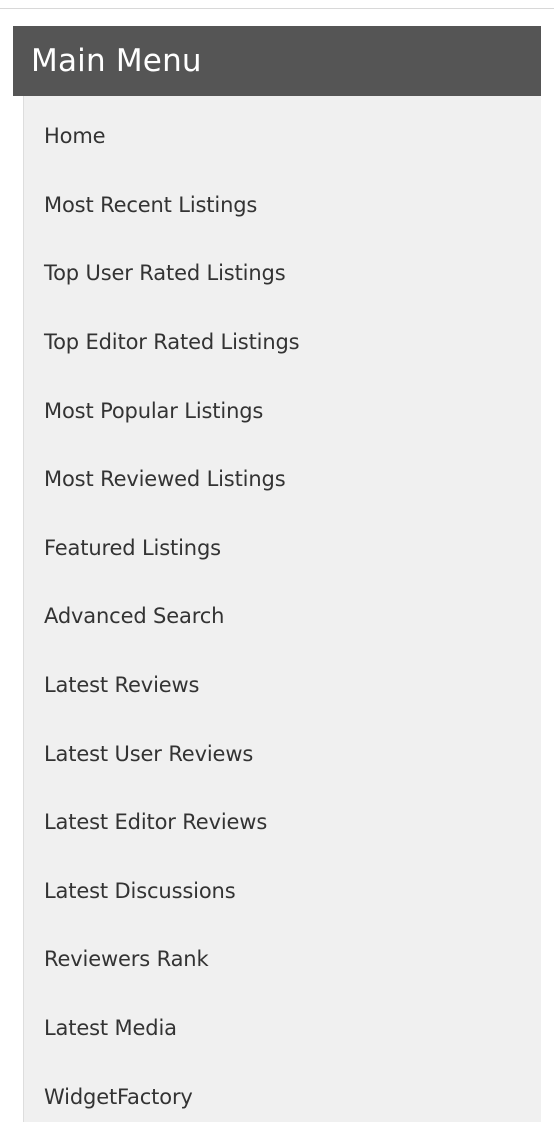  I want to click on menu-item-latest-media: Latest Media, so click(282, 1028).